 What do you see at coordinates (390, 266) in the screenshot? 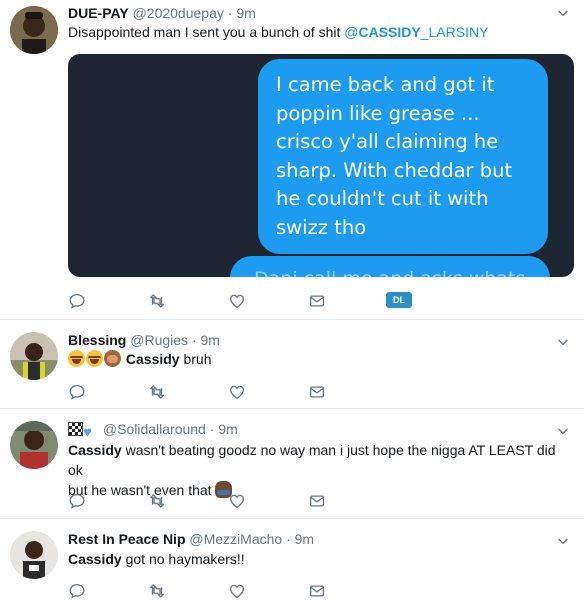
I see `message-bubble-partial: Dani call me and asks whats` at bounding box center [390, 266].